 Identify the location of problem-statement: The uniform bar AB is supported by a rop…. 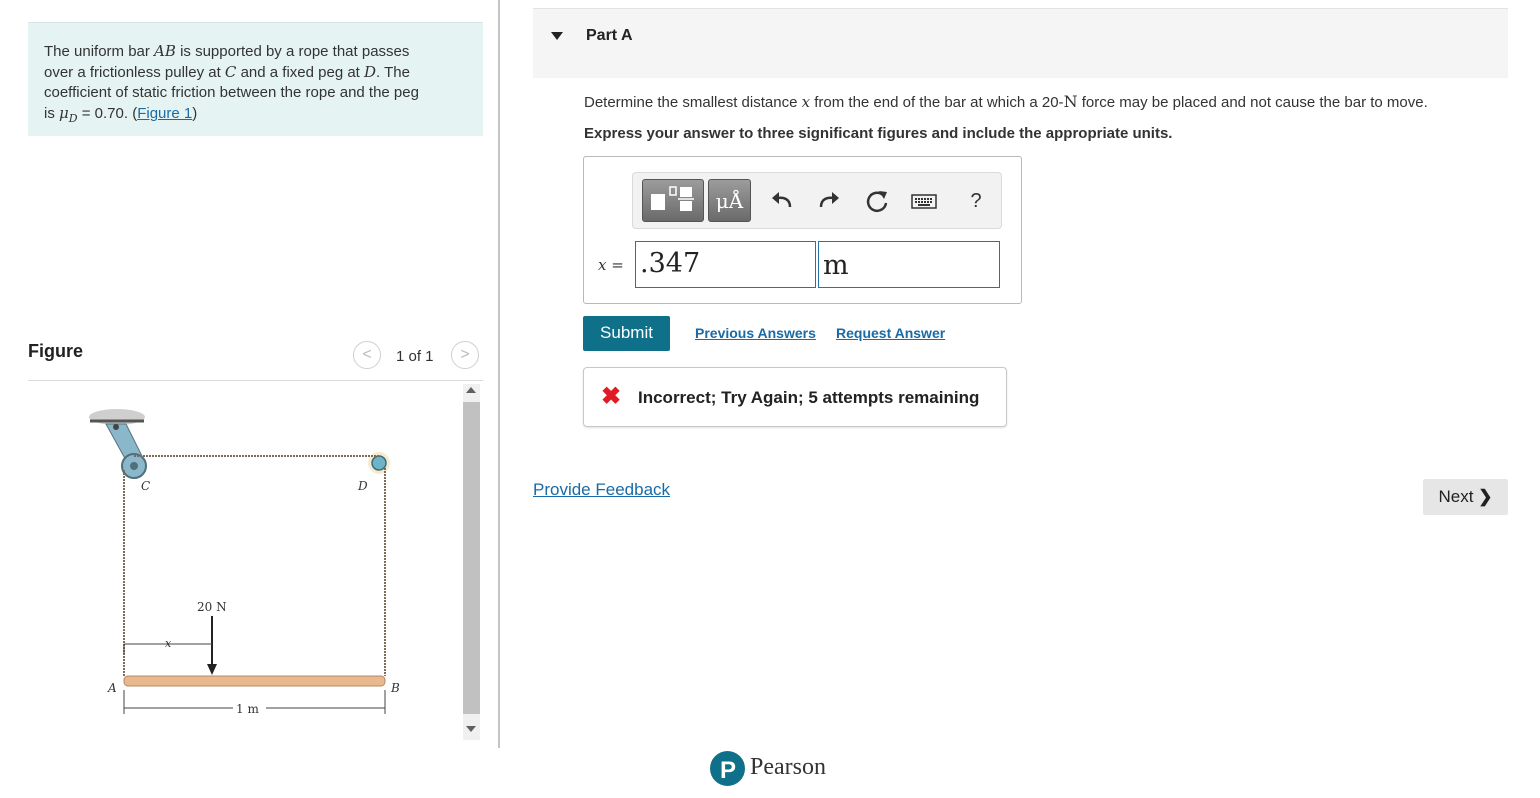
(255, 79).